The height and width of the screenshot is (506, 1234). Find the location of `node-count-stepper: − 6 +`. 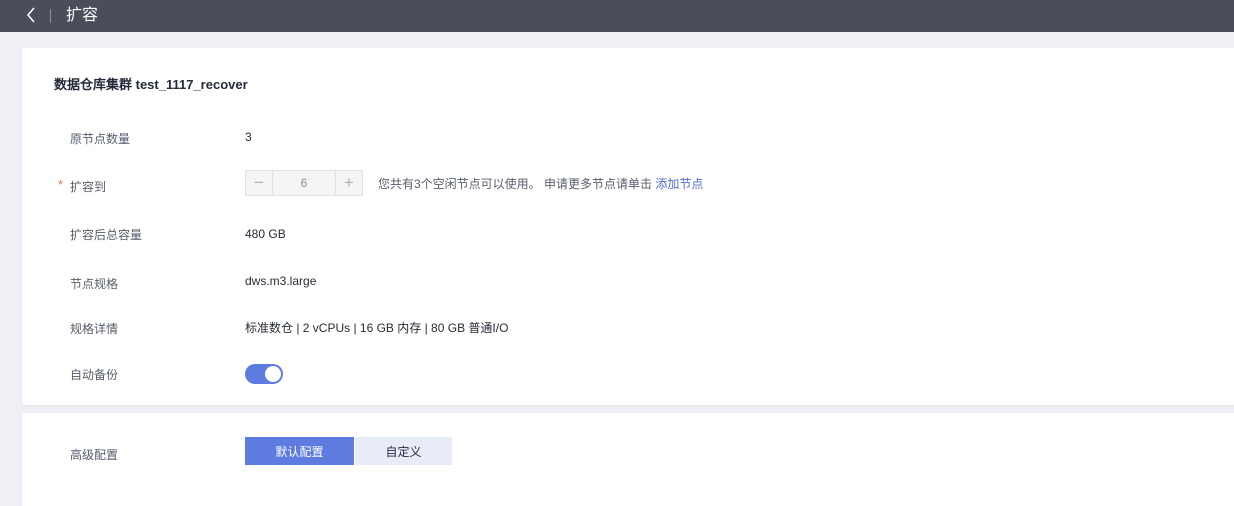

node-count-stepper: − 6 + is located at coordinates (304, 183).